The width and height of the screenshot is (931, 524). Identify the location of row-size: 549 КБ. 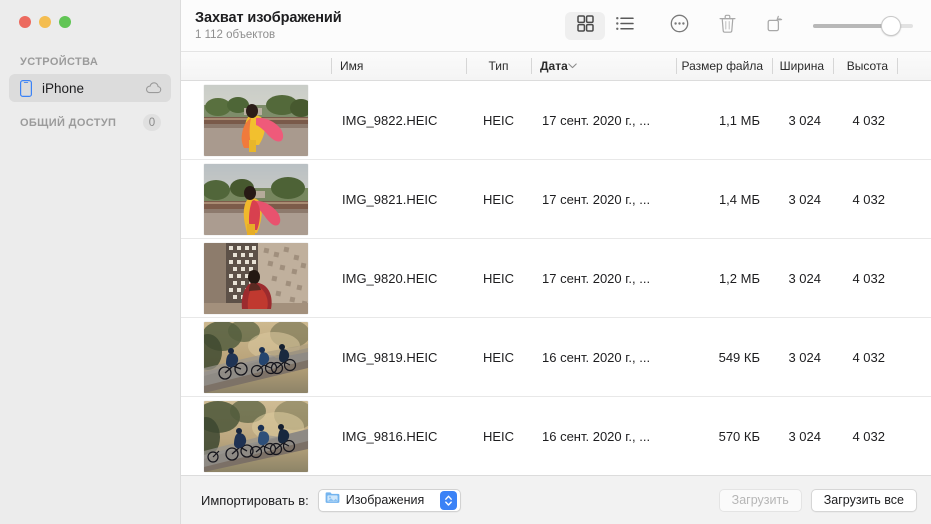
(739, 357).